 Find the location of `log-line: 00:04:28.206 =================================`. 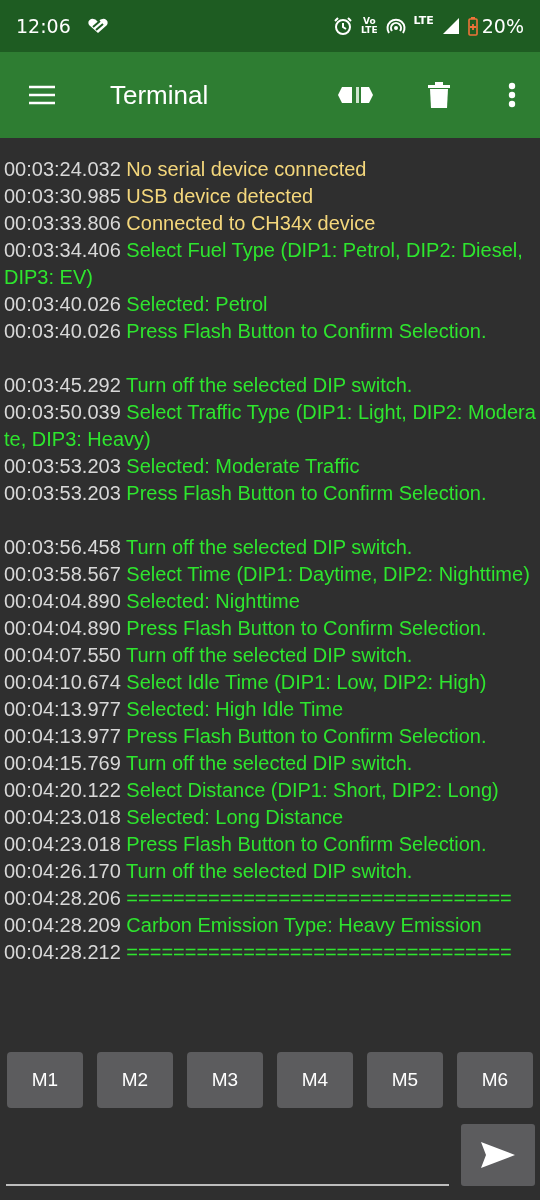

log-line: 00:04:28.206 ================================= is located at coordinates (258, 898).